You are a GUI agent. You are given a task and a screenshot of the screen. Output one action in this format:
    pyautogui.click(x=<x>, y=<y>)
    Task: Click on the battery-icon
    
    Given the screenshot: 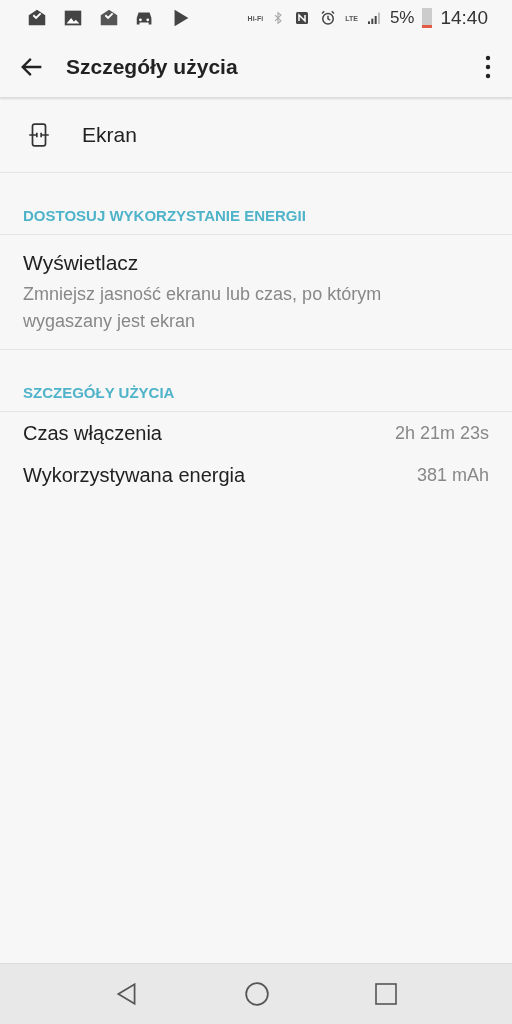 What is the action you would take?
    pyautogui.click(x=427, y=18)
    